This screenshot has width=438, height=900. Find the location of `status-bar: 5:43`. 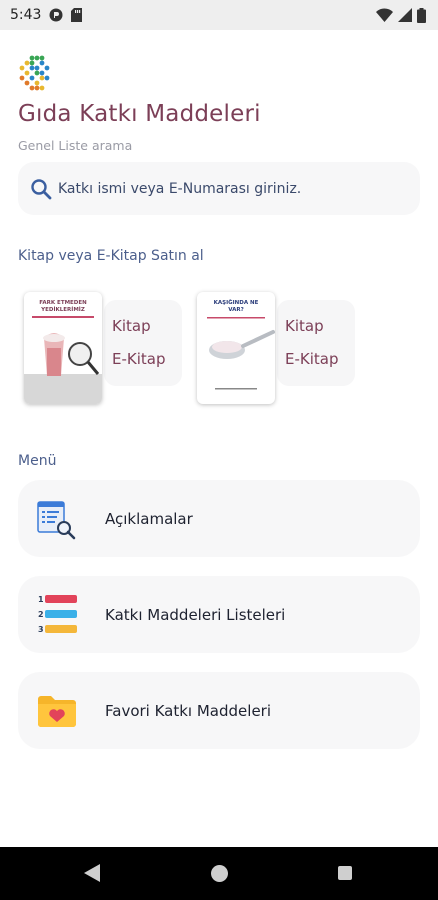

status-bar: 5:43 is located at coordinates (219, 15).